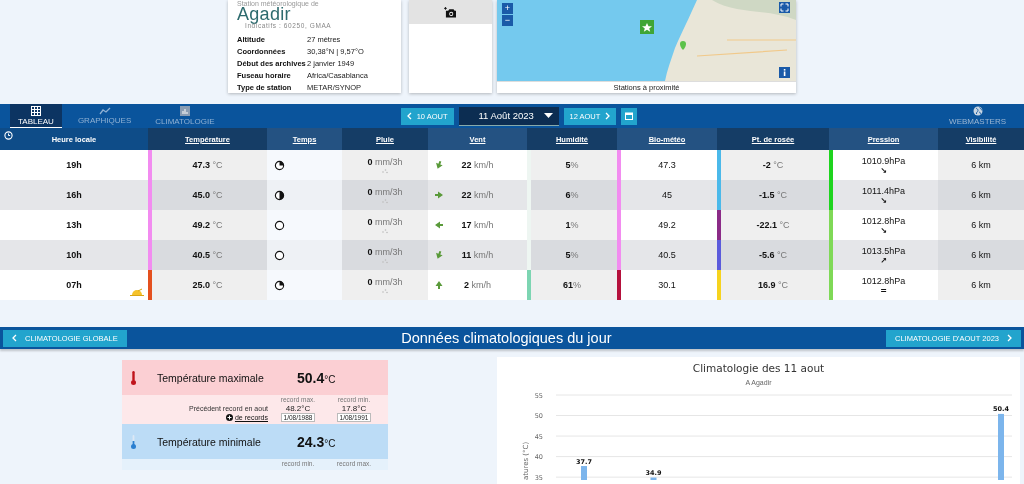 The width and height of the screenshot is (1024, 484). Describe the element at coordinates (572, 285) in the screenshot. I see `humidity-value: 61%` at that location.